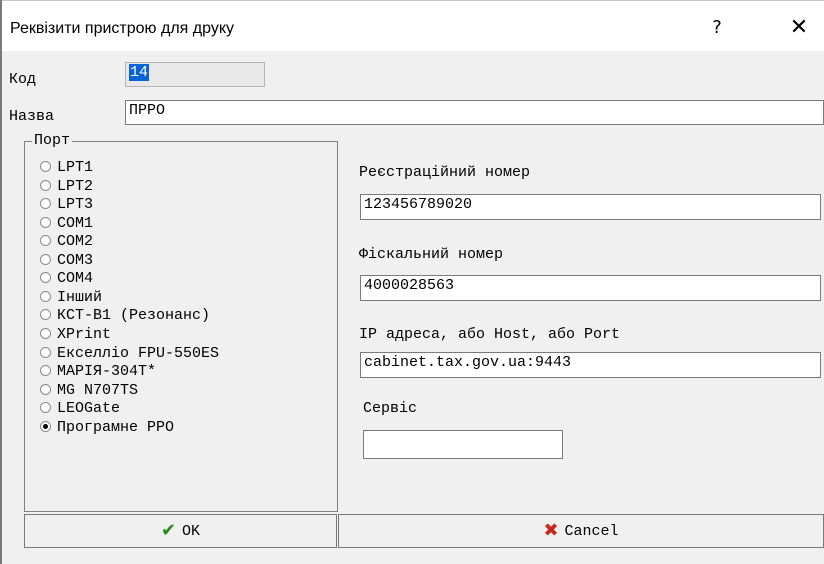 The width and height of the screenshot is (824, 564). What do you see at coordinates (23, 79) in the screenshot?
I see `code-label: Код` at bounding box center [23, 79].